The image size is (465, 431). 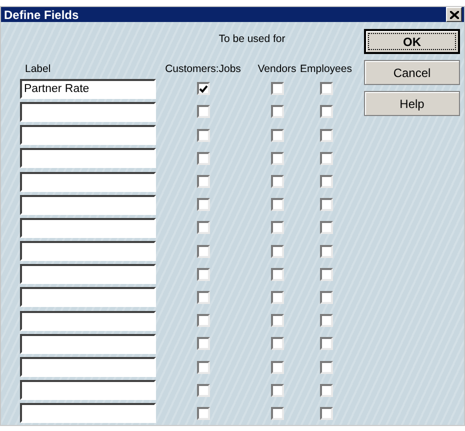 What do you see at coordinates (38, 70) in the screenshot?
I see `column-heading: Label` at bounding box center [38, 70].